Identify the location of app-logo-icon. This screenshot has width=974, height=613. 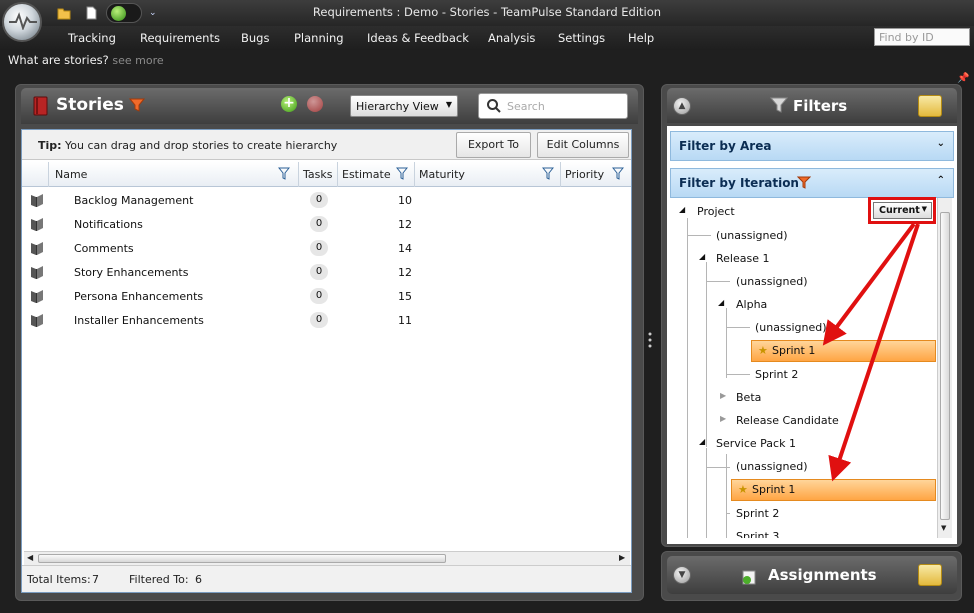
(22, 22).